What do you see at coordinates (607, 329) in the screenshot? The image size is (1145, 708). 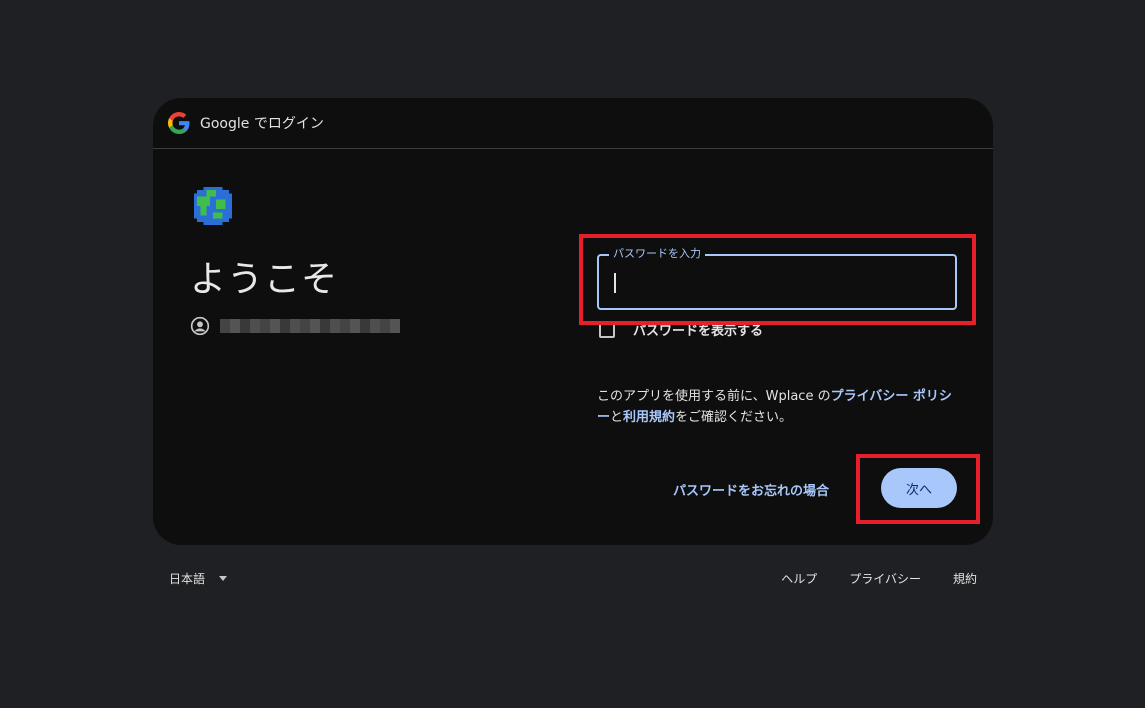 I see `checkbox-icon` at bounding box center [607, 329].